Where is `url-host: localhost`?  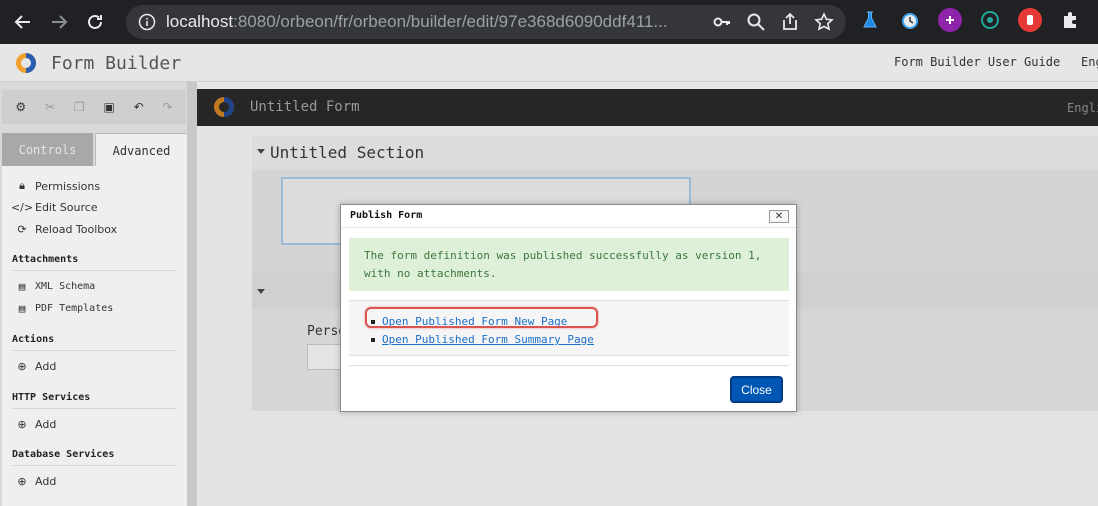
url-host: localhost is located at coordinates (200, 21).